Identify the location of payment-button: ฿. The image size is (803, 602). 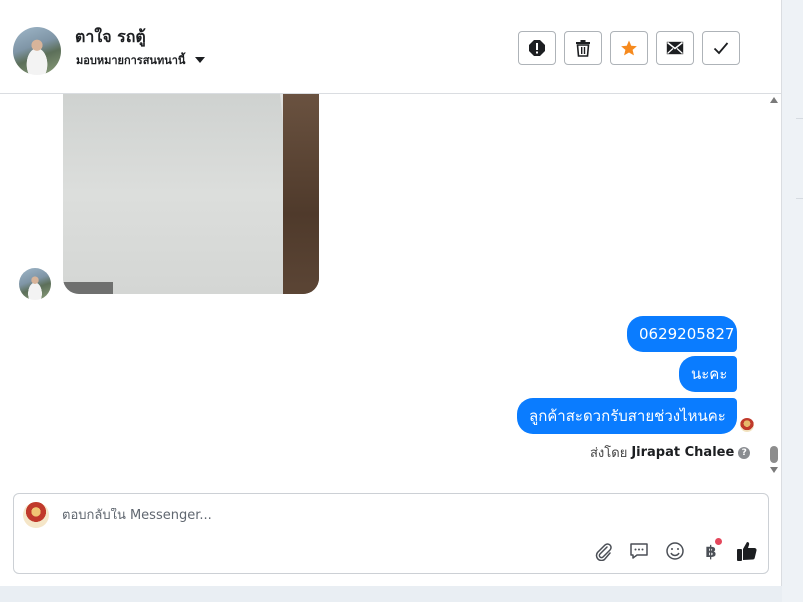
(711, 550).